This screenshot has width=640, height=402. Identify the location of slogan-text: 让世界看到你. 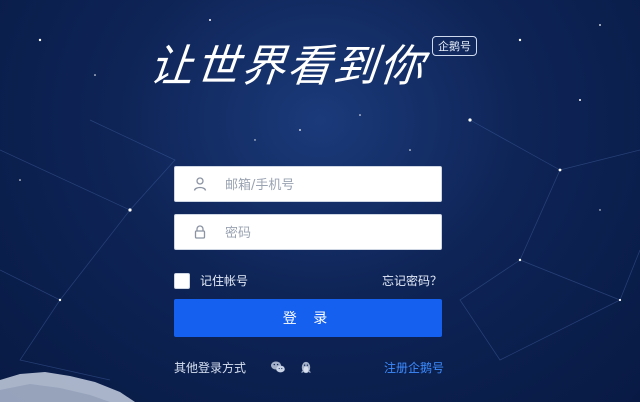
(287, 66).